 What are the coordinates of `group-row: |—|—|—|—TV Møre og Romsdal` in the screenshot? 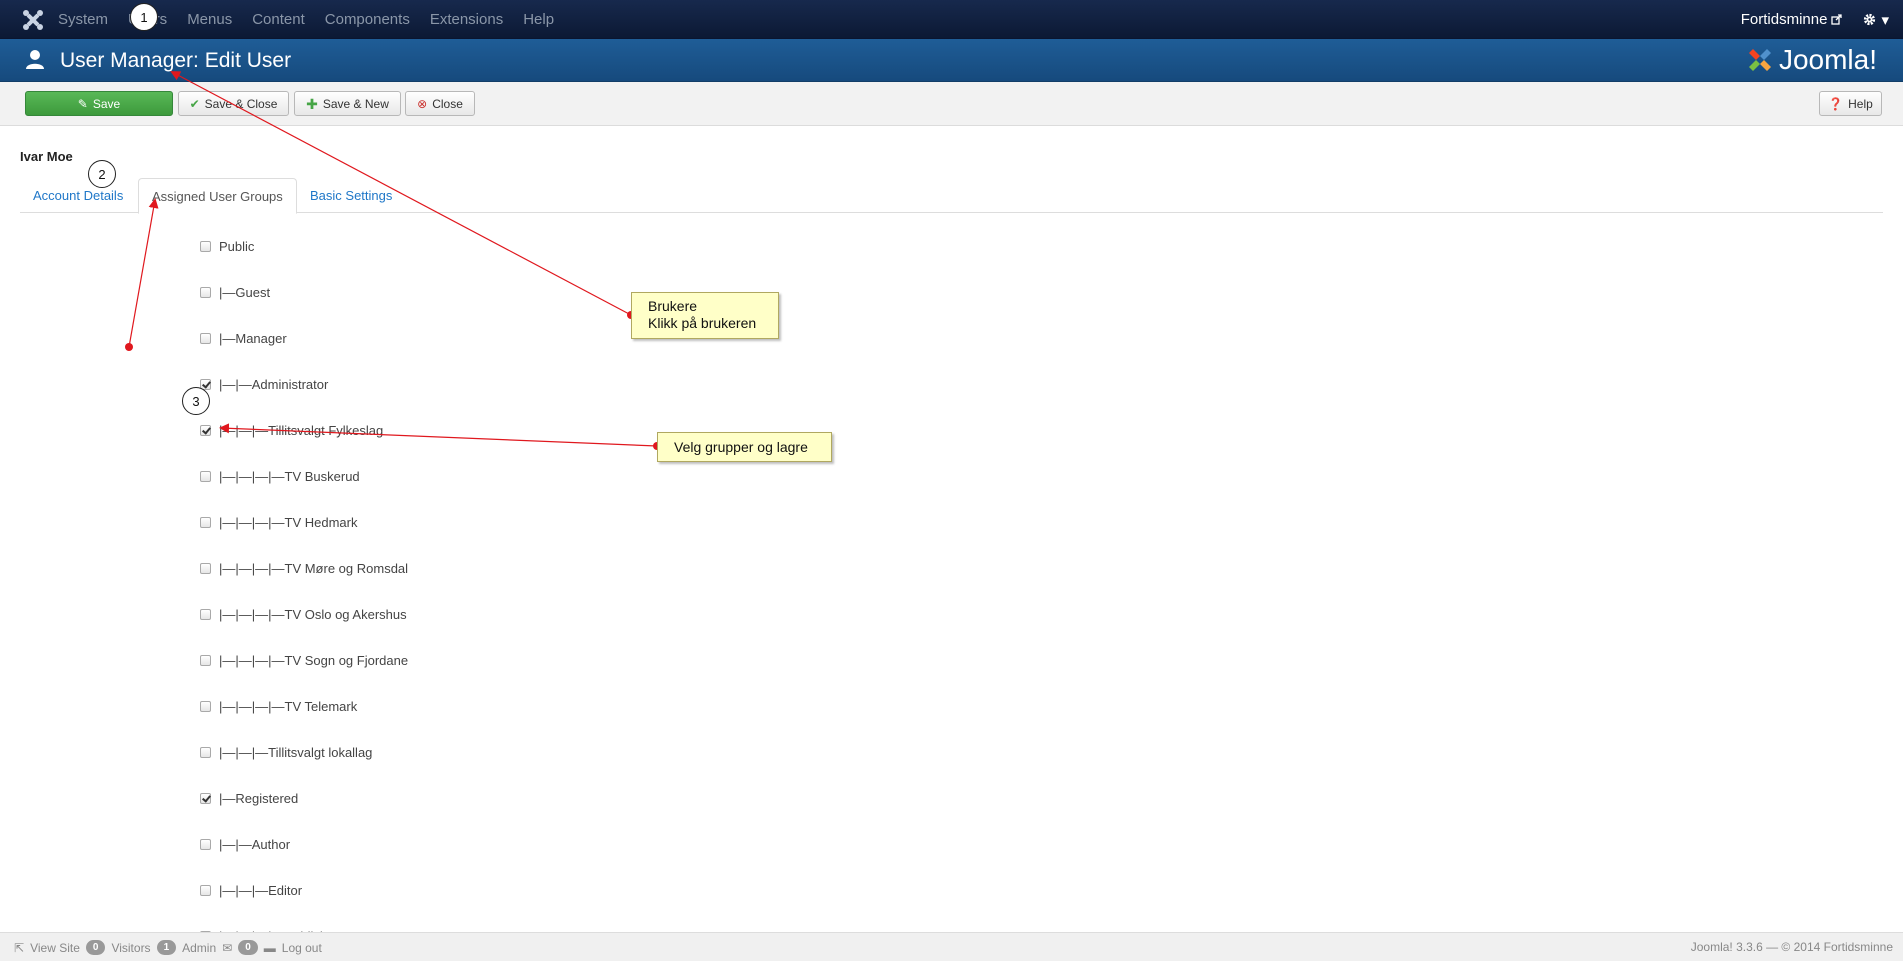 It's located at (304, 568).